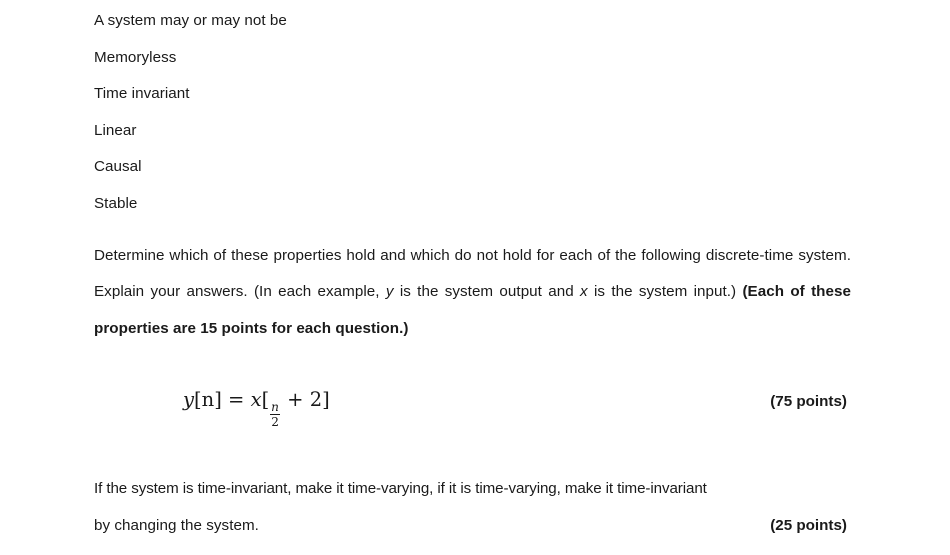 This screenshot has height=555, width=950. Describe the element at coordinates (256, 399) in the screenshot. I see `equation-rhs-variable: x` at that location.